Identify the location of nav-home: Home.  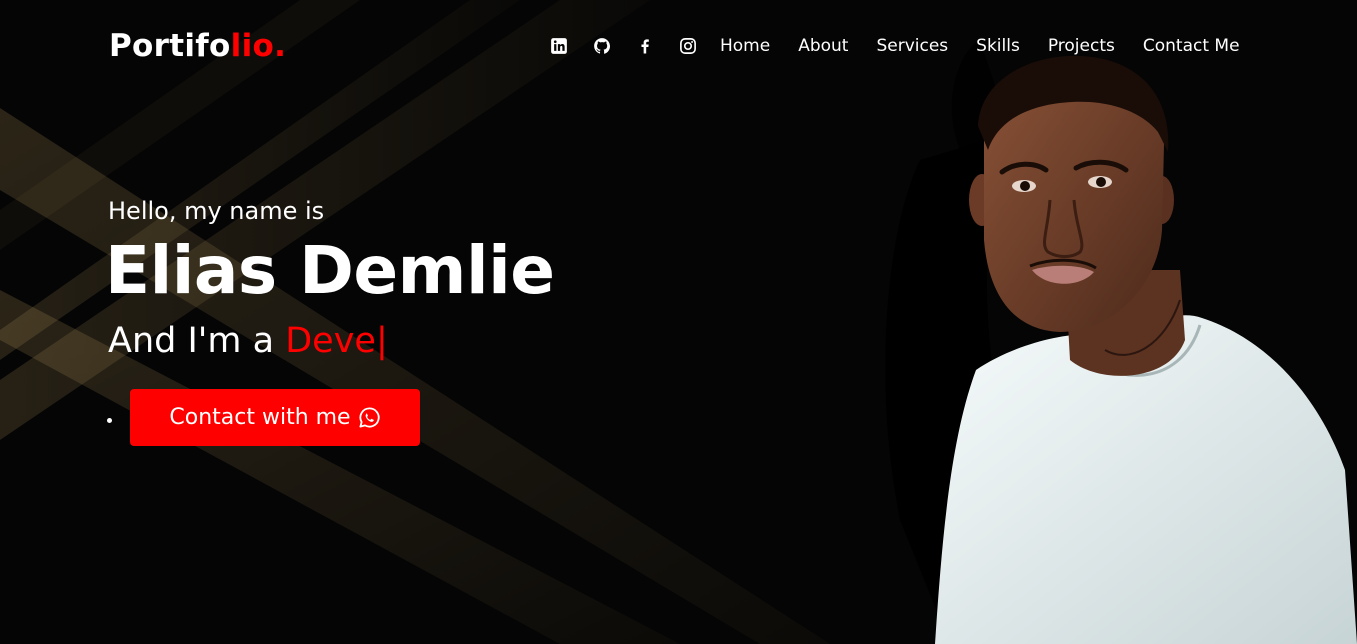
(745, 46).